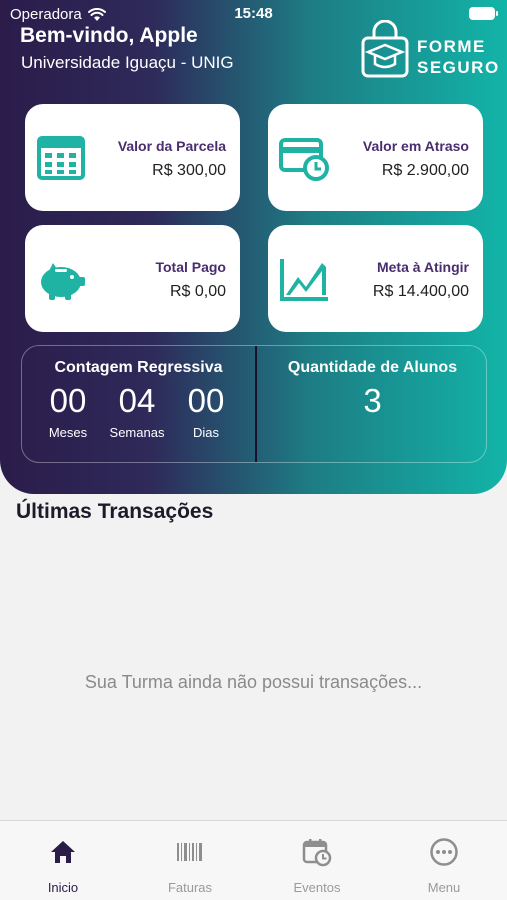 The height and width of the screenshot is (900, 507). I want to click on card-clock-icon, so click(304, 159).